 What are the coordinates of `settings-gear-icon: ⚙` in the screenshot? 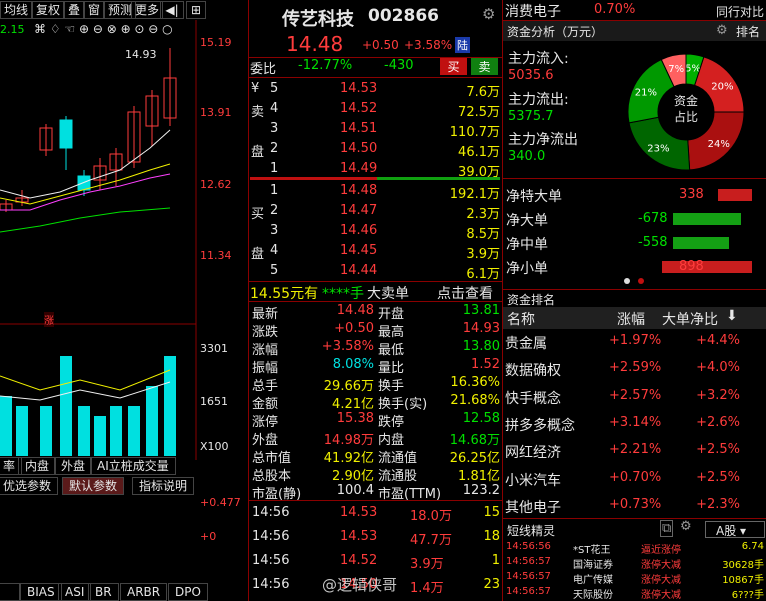 It's located at (488, 14).